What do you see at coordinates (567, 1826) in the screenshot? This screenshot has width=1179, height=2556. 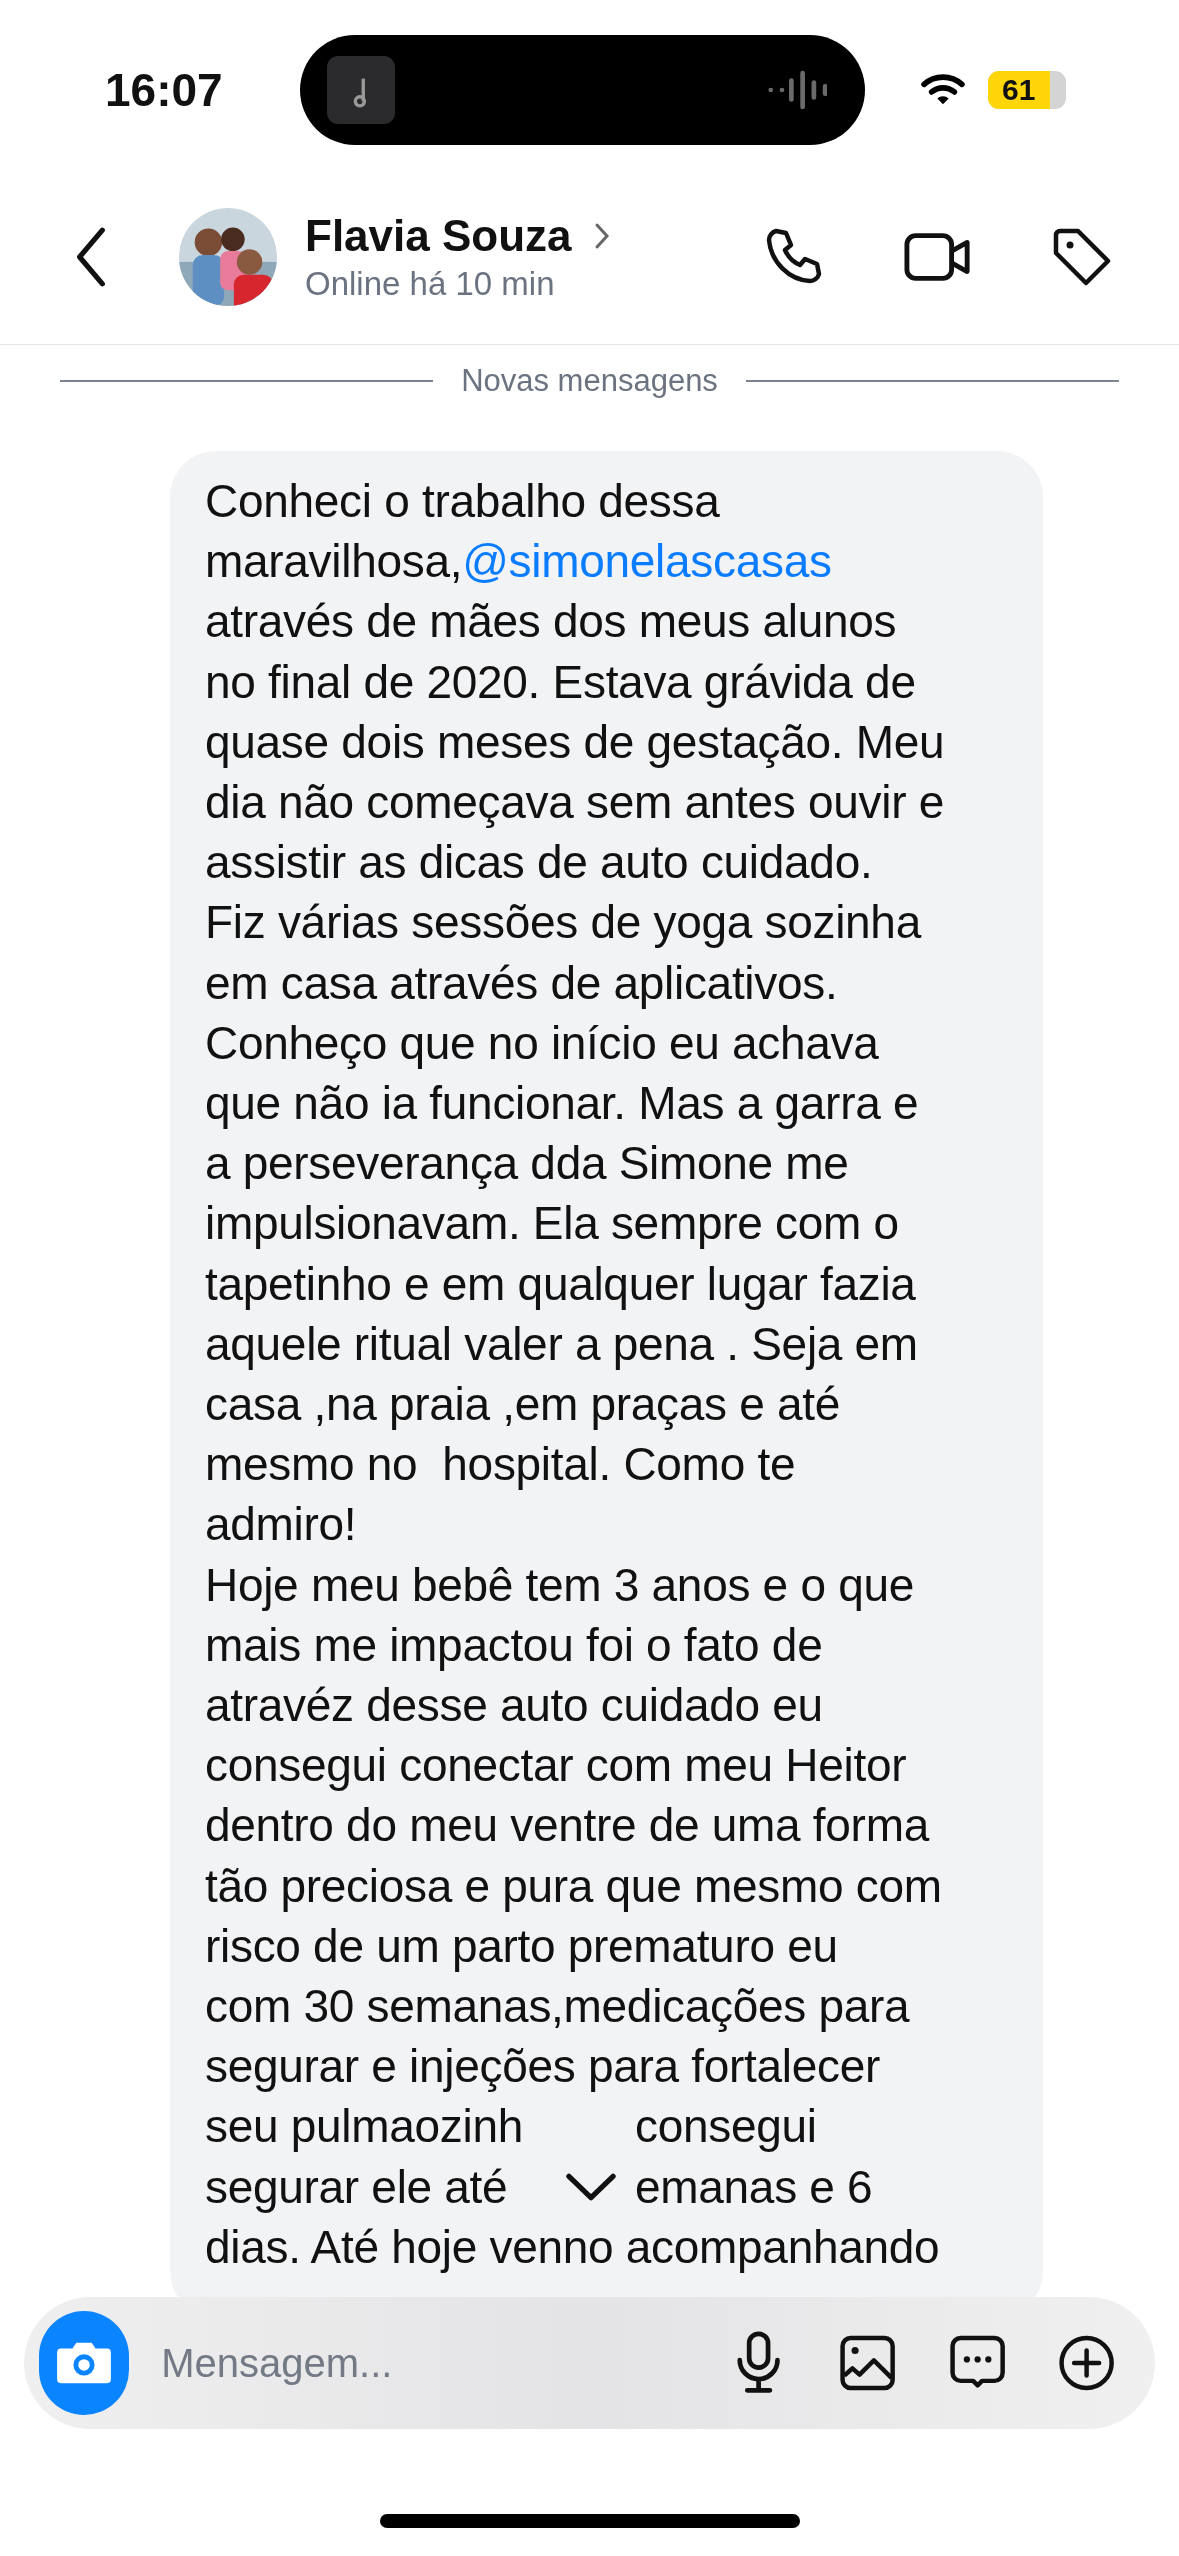 I see `message-text: dentro do meu ventre de uma forma` at bounding box center [567, 1826].